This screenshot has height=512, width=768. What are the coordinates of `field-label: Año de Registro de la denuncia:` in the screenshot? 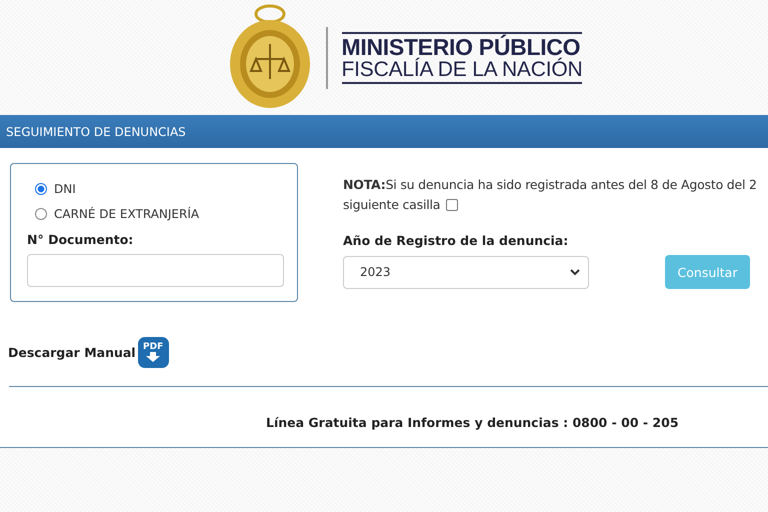 It's located at (456, 240).